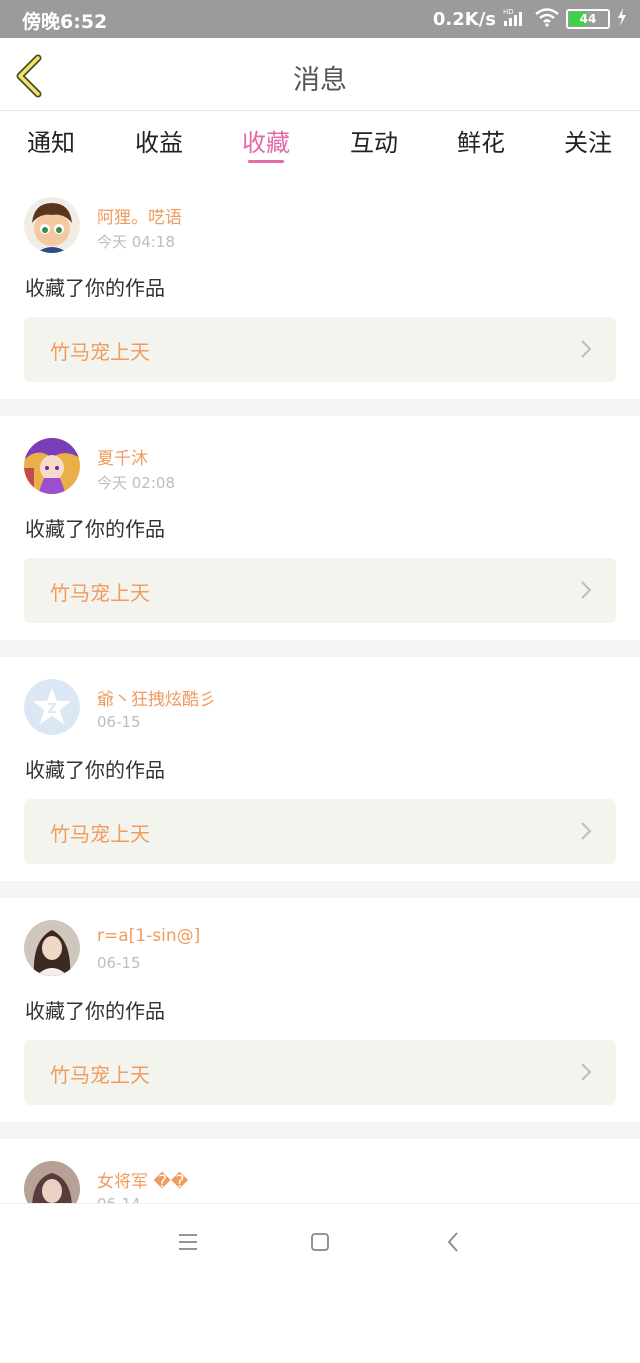  I want to click on app-header: 消息, so click(320, 74).